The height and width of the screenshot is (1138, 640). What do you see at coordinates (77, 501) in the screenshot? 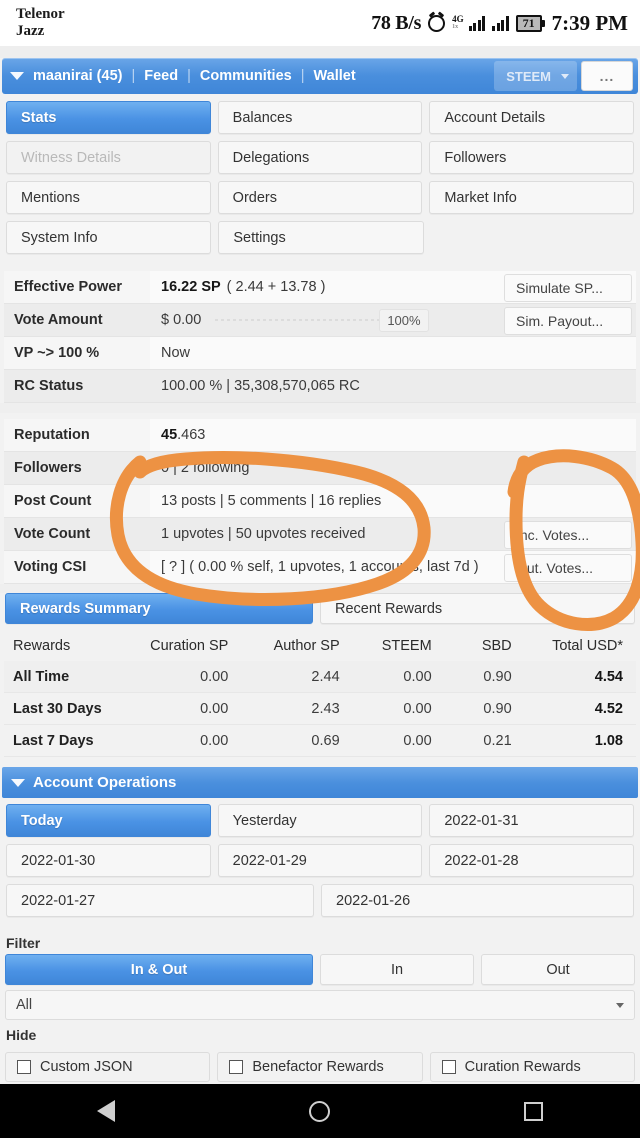
I see `row-label: Post Count` at bounding box center [77, 501].